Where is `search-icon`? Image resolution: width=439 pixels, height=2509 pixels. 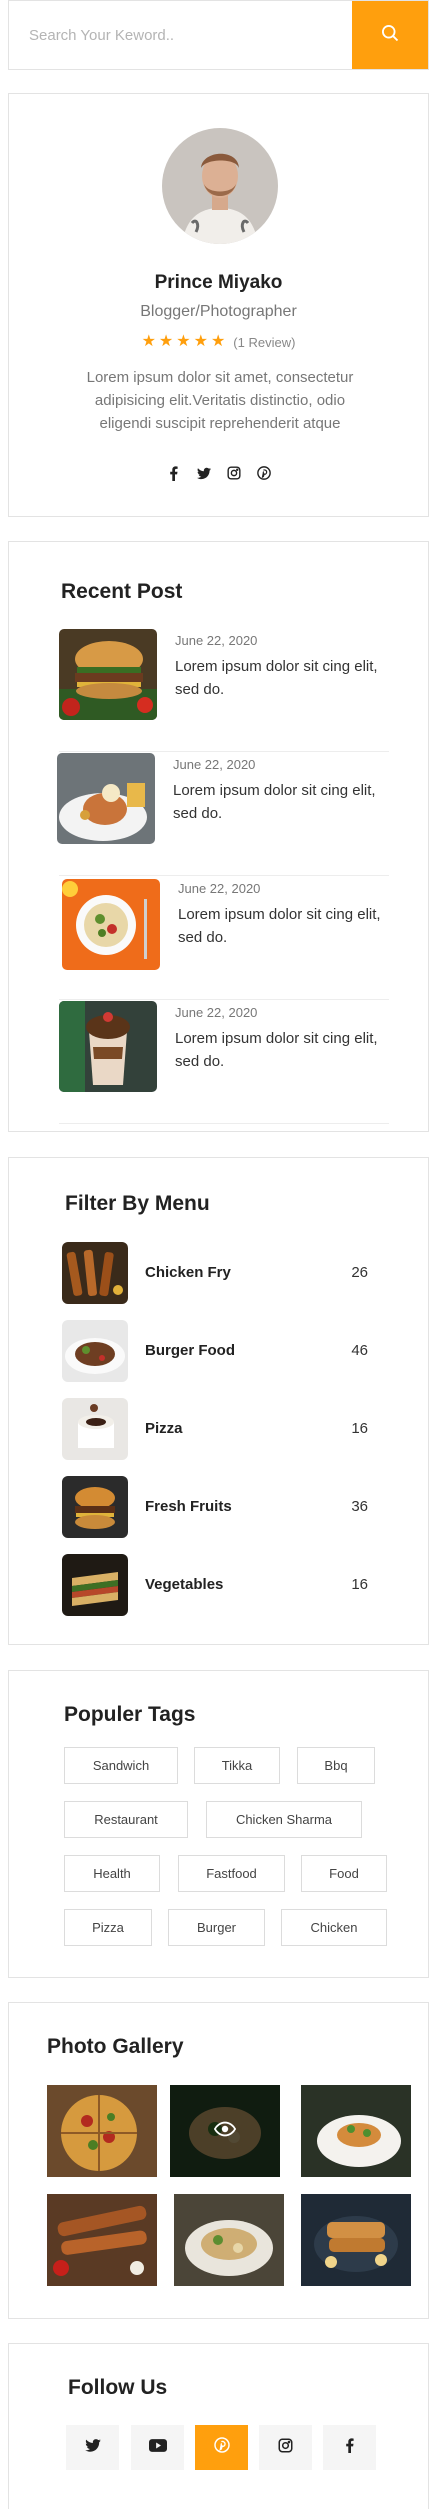 search-icon is located at coordinates (390, 35).